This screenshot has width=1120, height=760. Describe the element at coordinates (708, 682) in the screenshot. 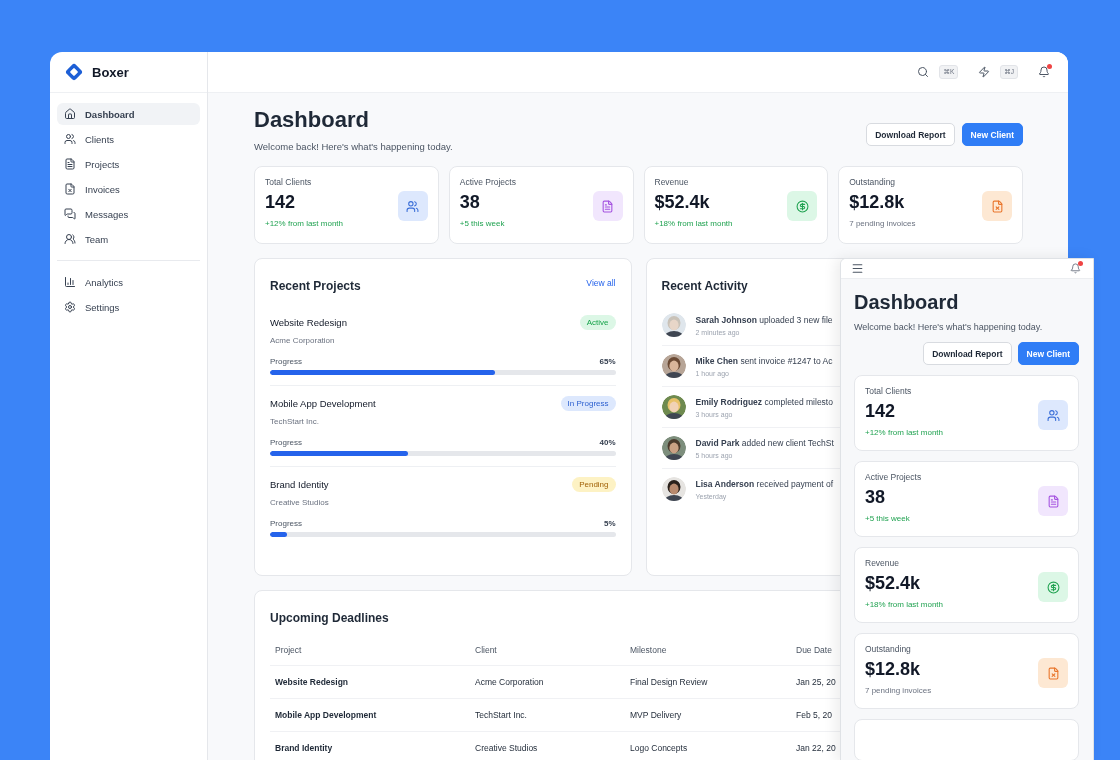

I see `table-cell: Final Design Review` at that location.